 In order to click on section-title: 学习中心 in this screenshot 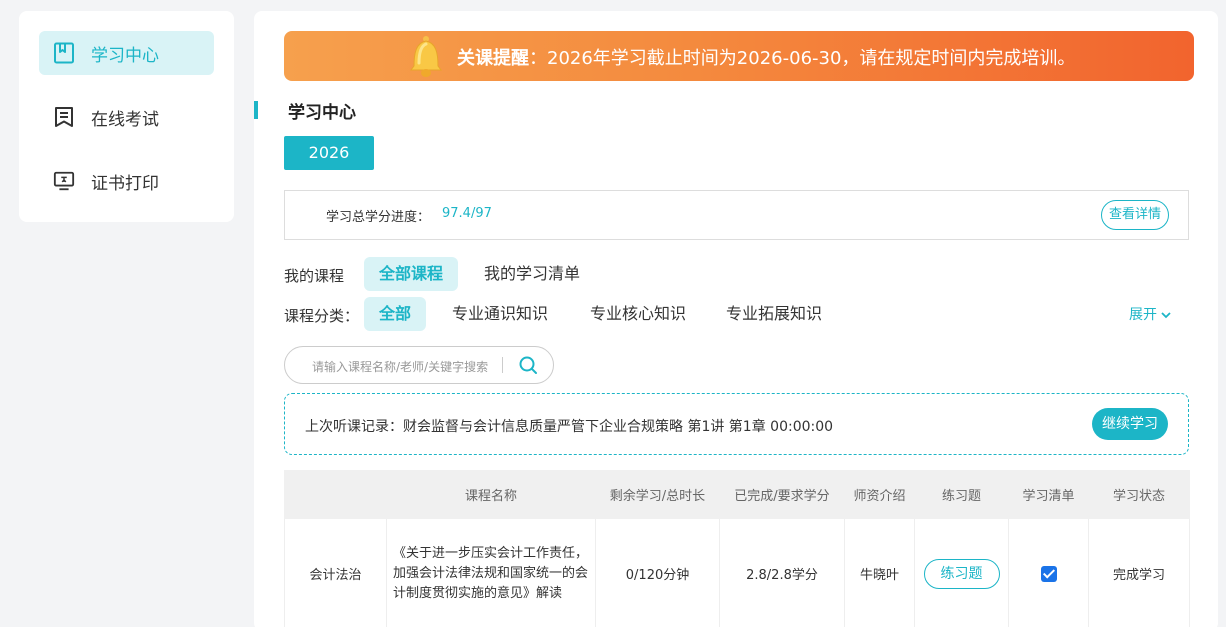, I will do `click(305, 111)`.